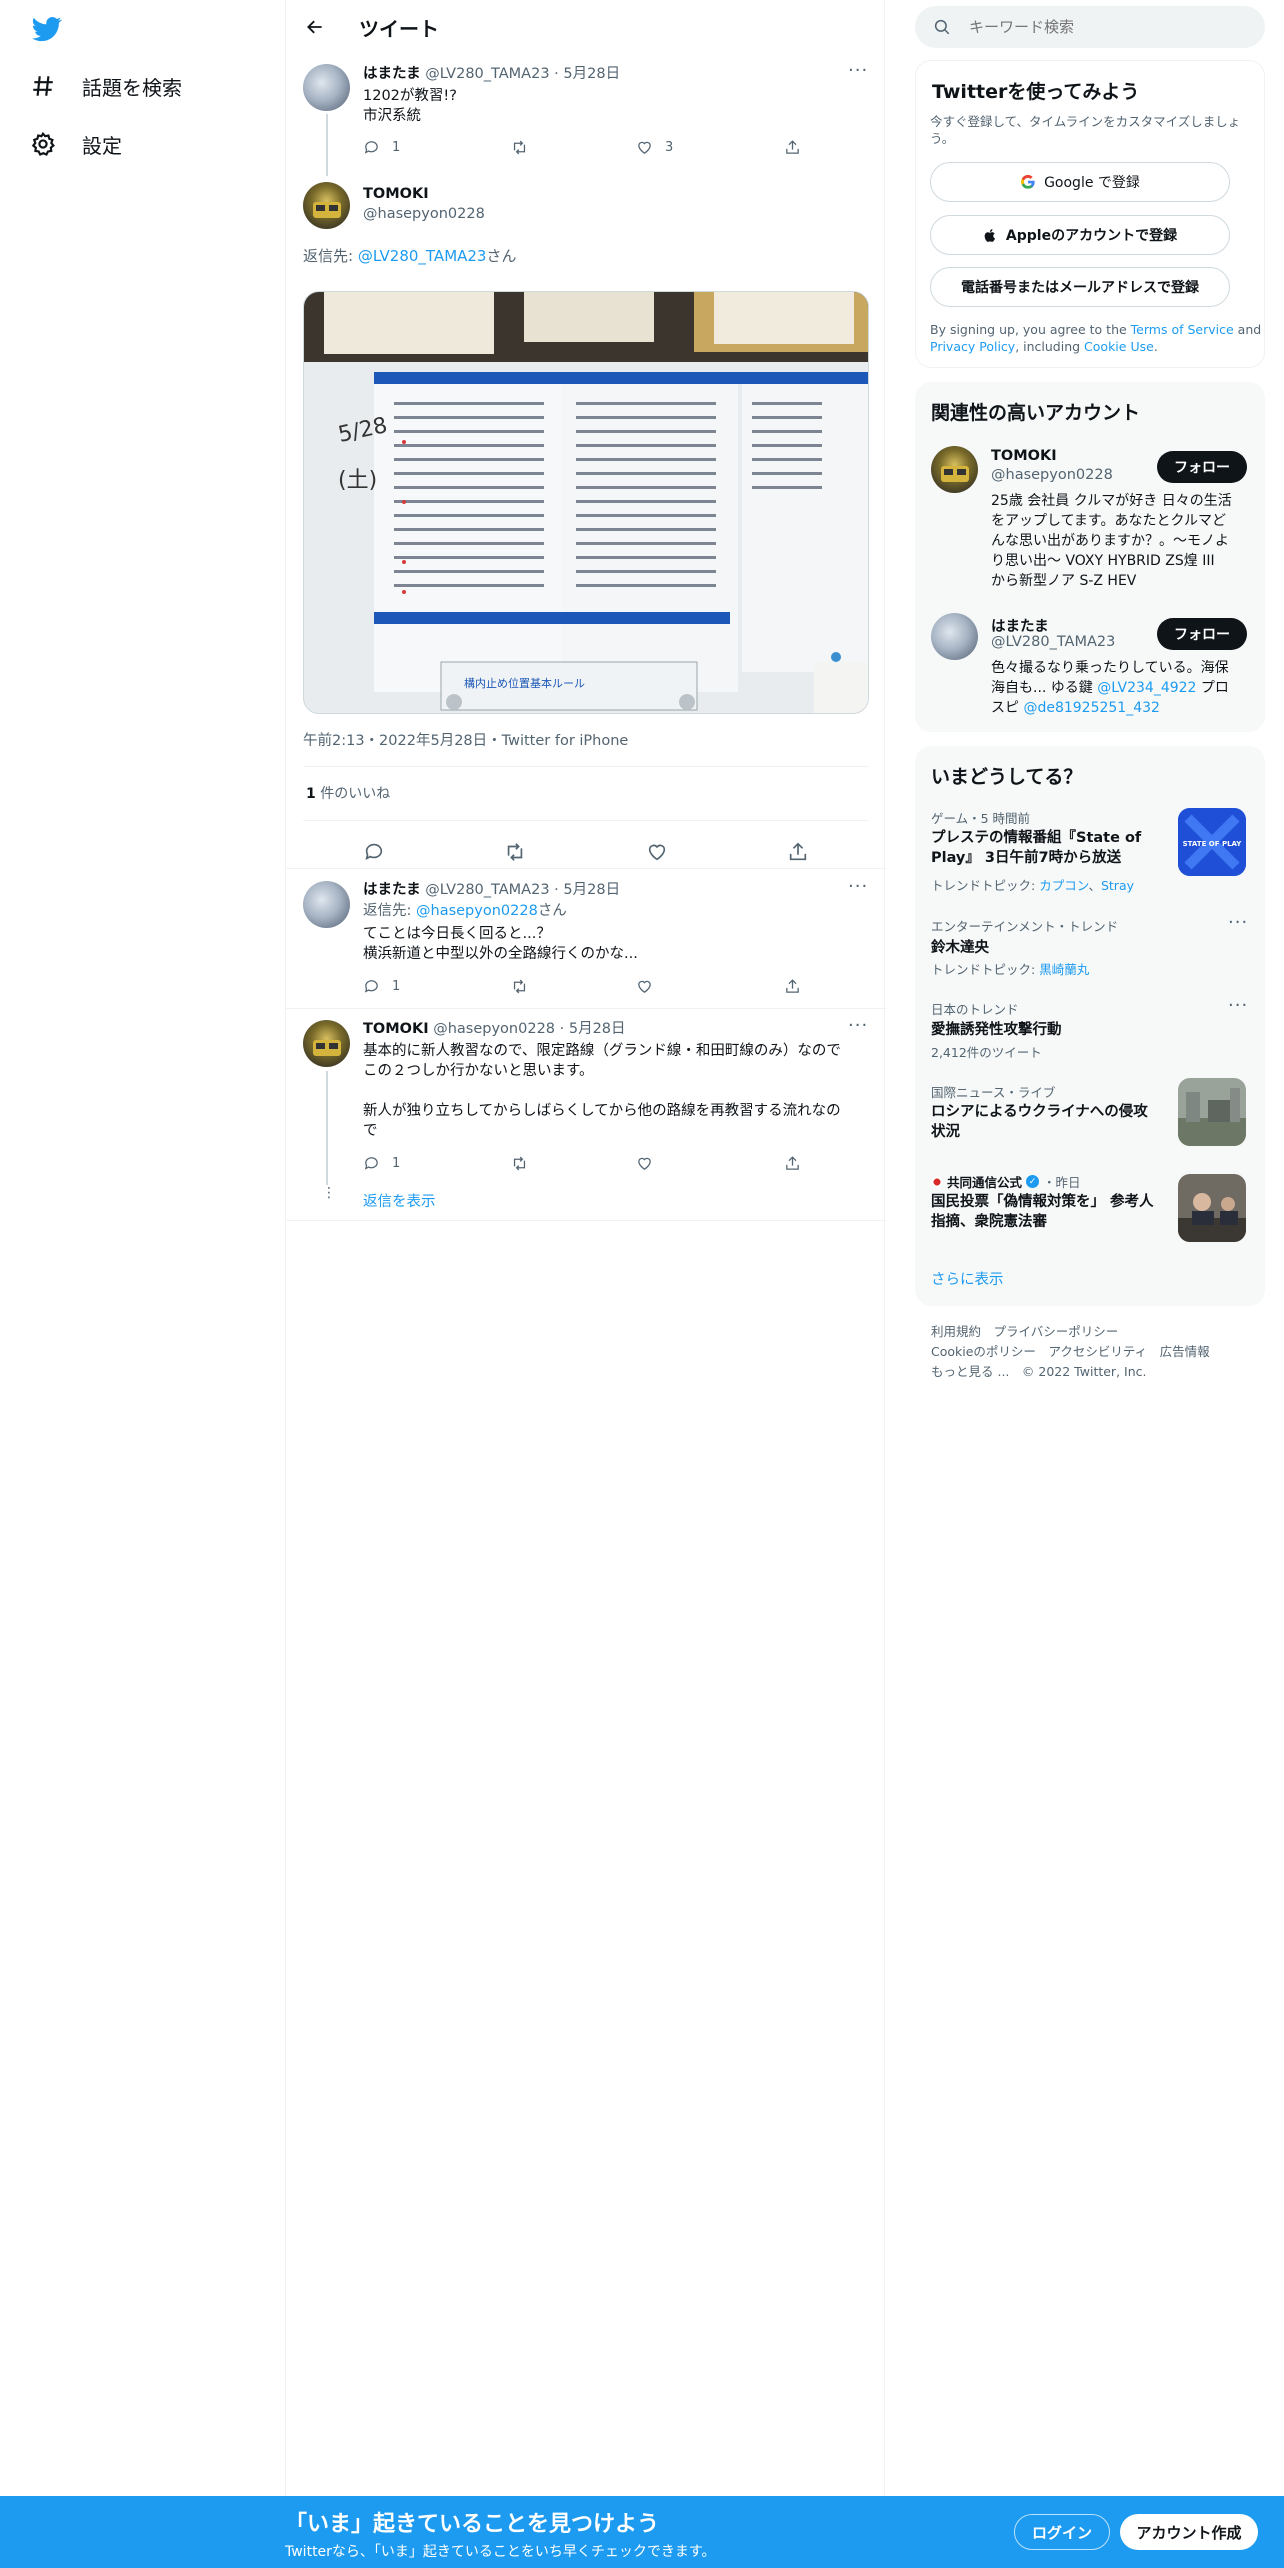  What do you see at coordinates (1052, 475) in the screenshot?
I see `account-handle: @hasepyon0228` at bounding box center [1052, 475].